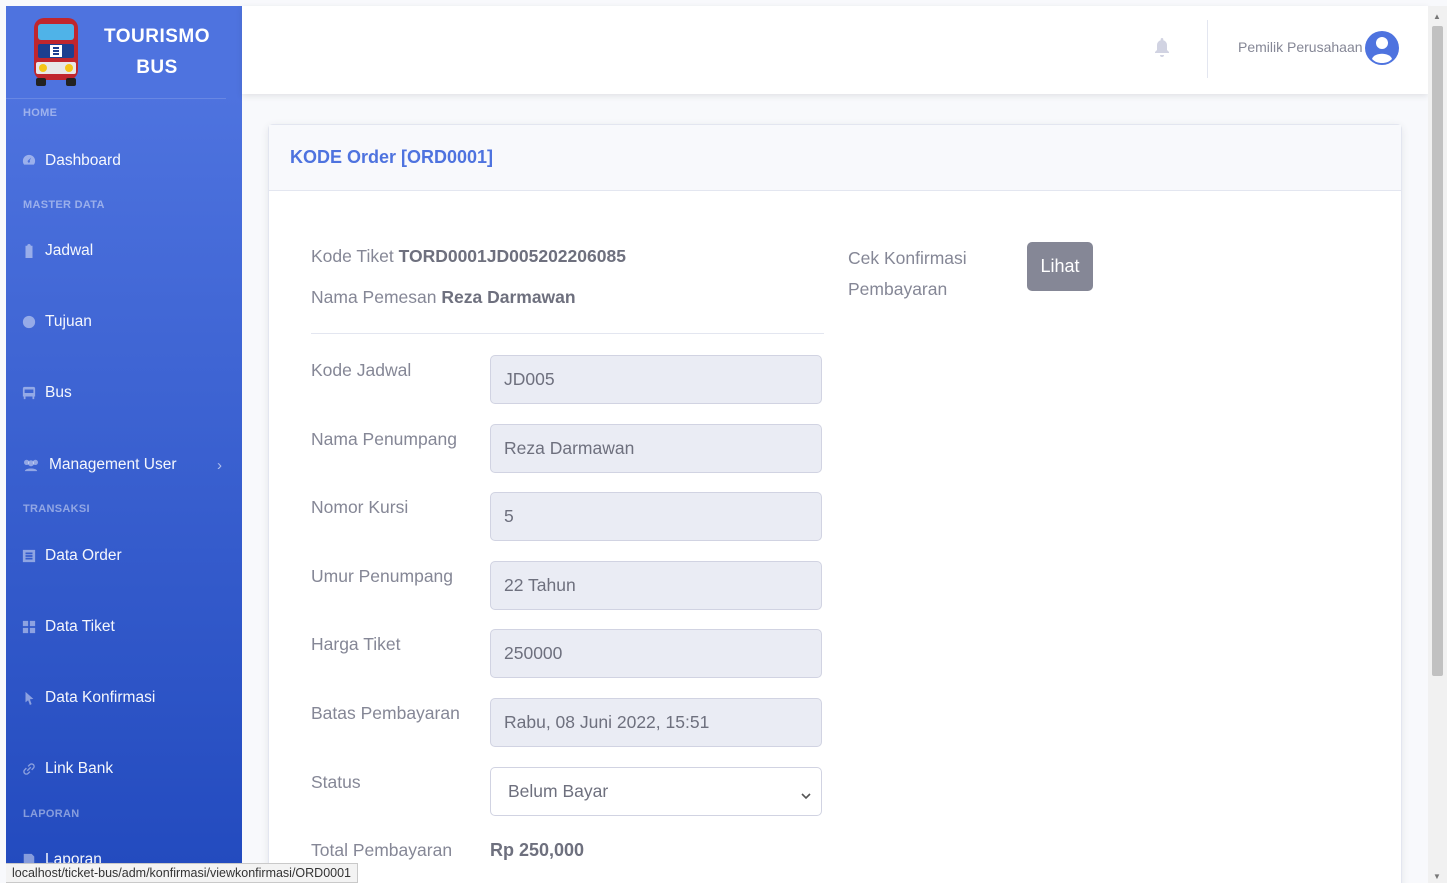  I want to click on sidebar-item-label: Dashboard, so click(83, 160).